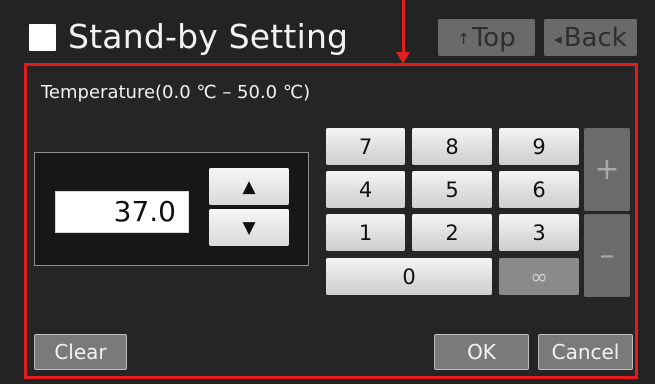 This screenshot has width=655, height=384. I want to click on cancel-button: Cancel, so click(585, 352).